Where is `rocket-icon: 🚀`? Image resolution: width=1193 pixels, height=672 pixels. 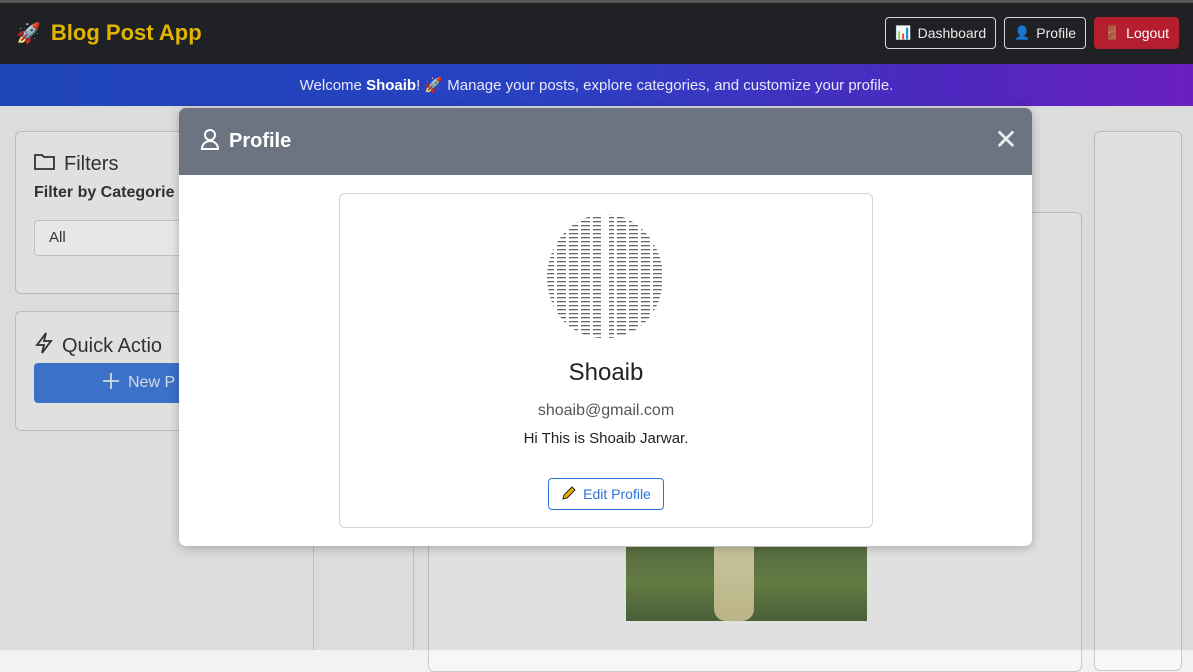 rocket-icon: 🚀 is located at coordinates (28, 33).